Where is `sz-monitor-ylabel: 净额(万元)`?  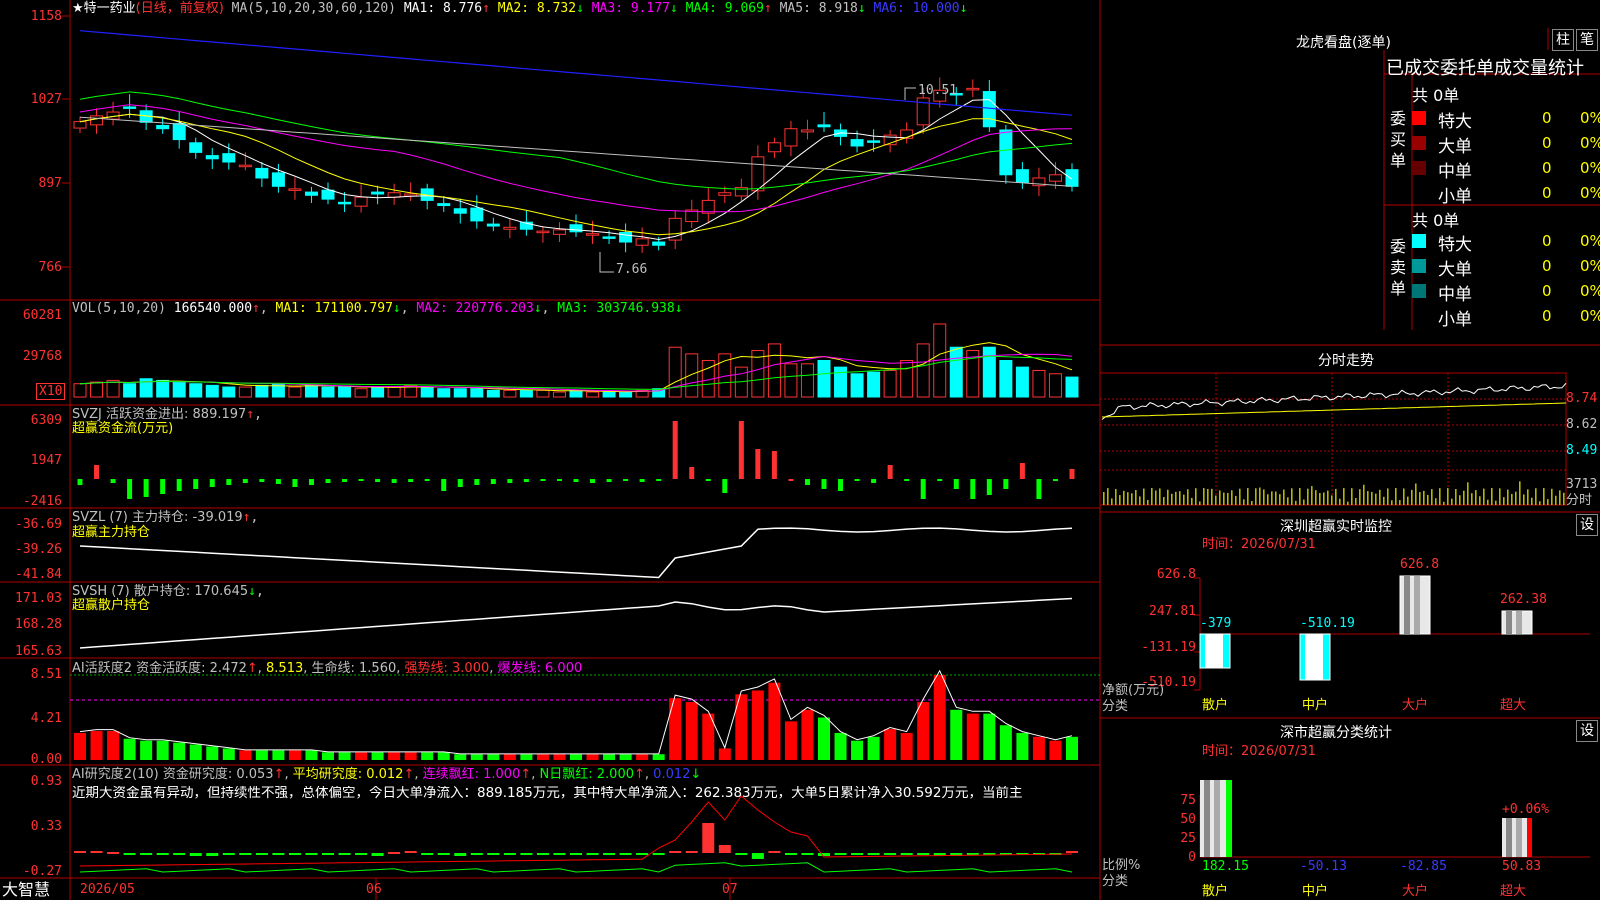
sz-monitor-ylabel: 净额(万元) is located at coordinates (1133, 690).